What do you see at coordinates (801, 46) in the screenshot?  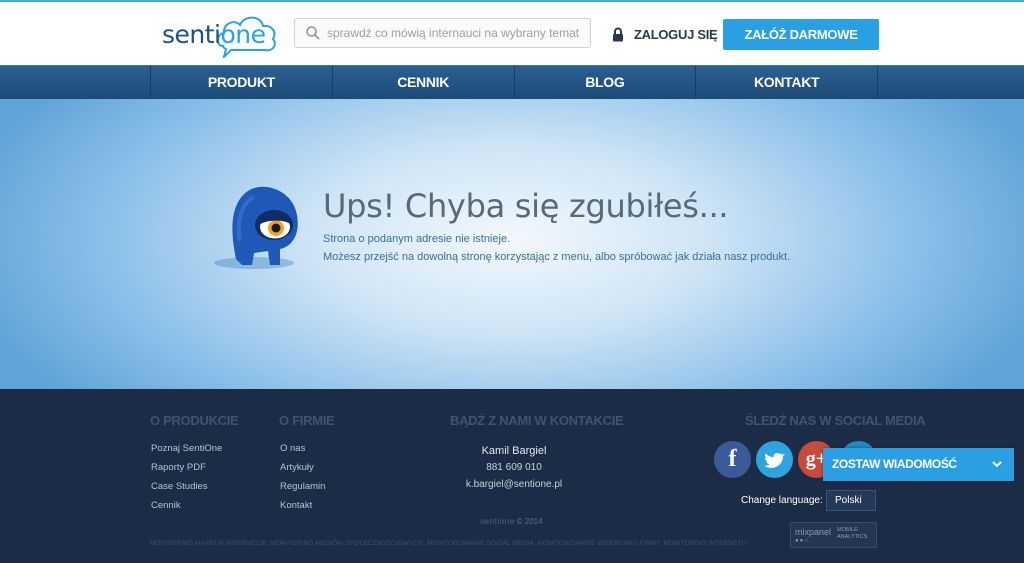 I see `signup-button: ZAŁÓŻ DARMOWE KONTO` at bounding box center [801, 46].